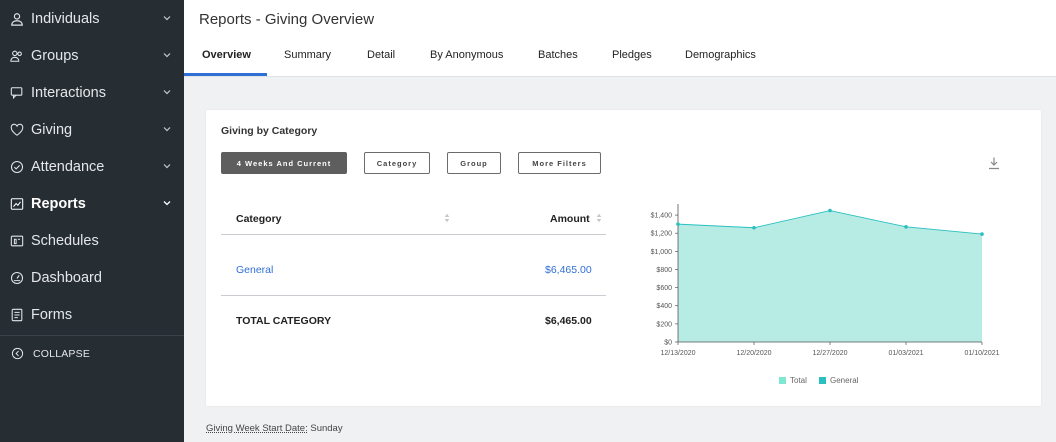  I want to click on legend-swatch-general, so click(822, 380).